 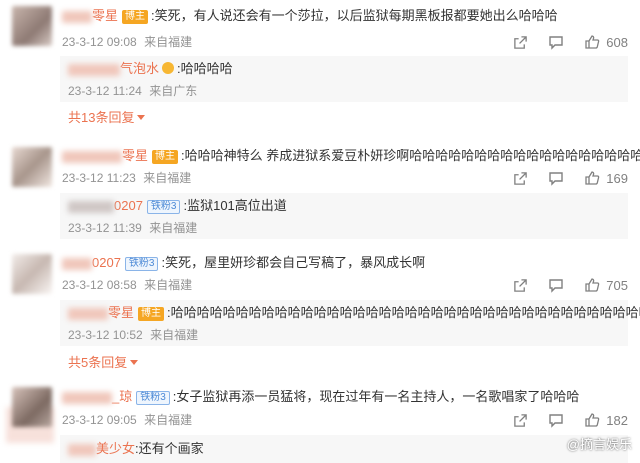 I want to click on more-replies-link: 共5条回复, so click(x=103, y=362).